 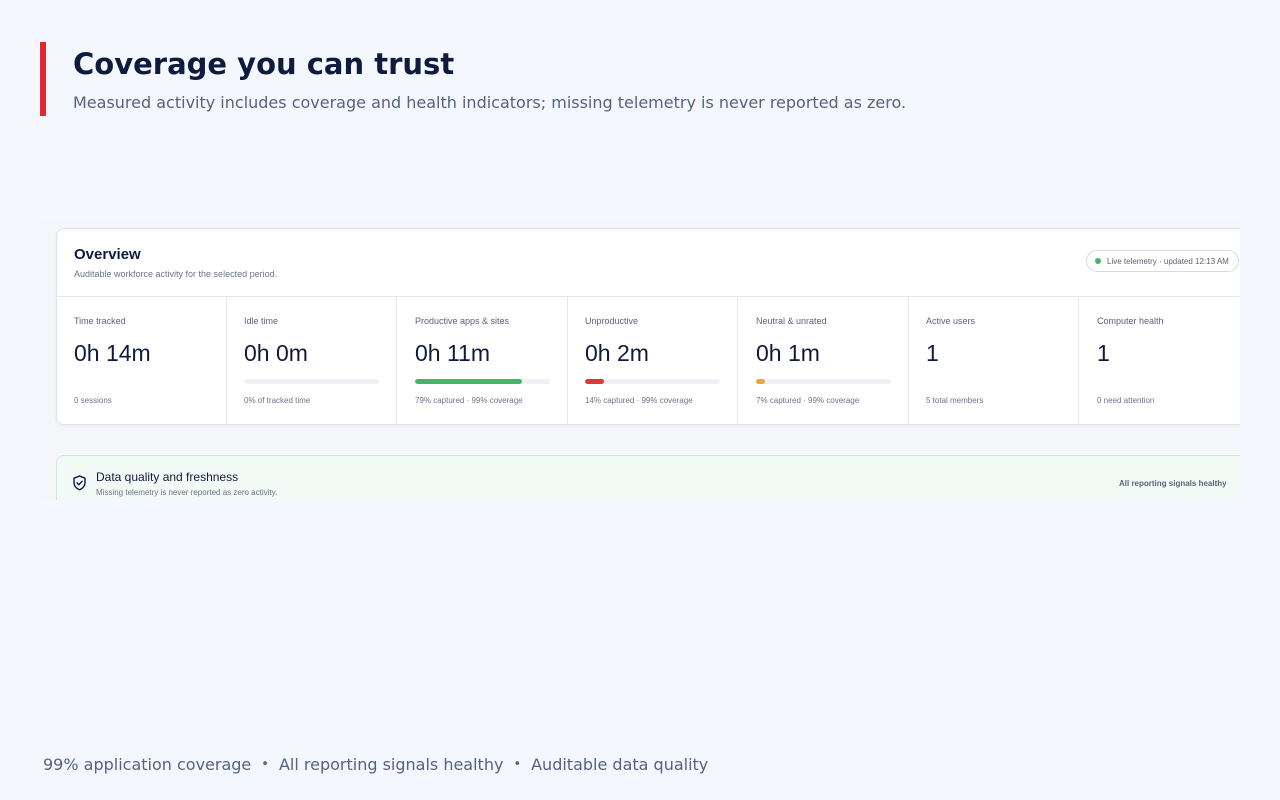 What do you see at coordinates (311, 381) in the screenshot?
I see `idle-progress-bar` at bounding box center [311, 381].